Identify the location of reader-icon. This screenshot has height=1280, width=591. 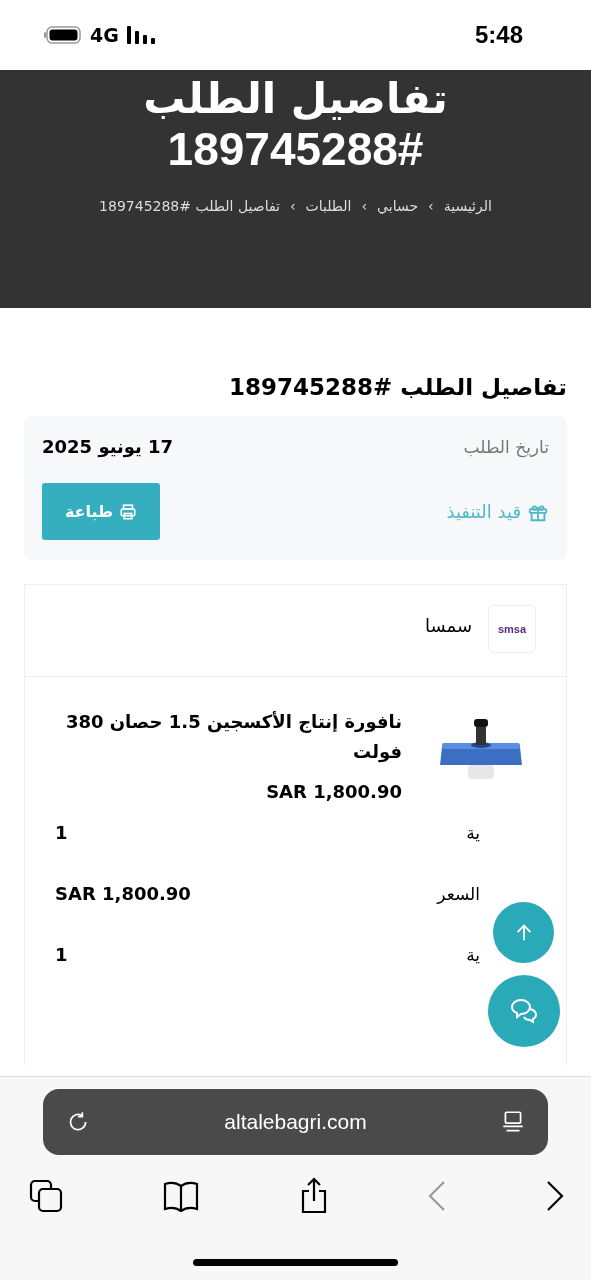
(513, 1122).